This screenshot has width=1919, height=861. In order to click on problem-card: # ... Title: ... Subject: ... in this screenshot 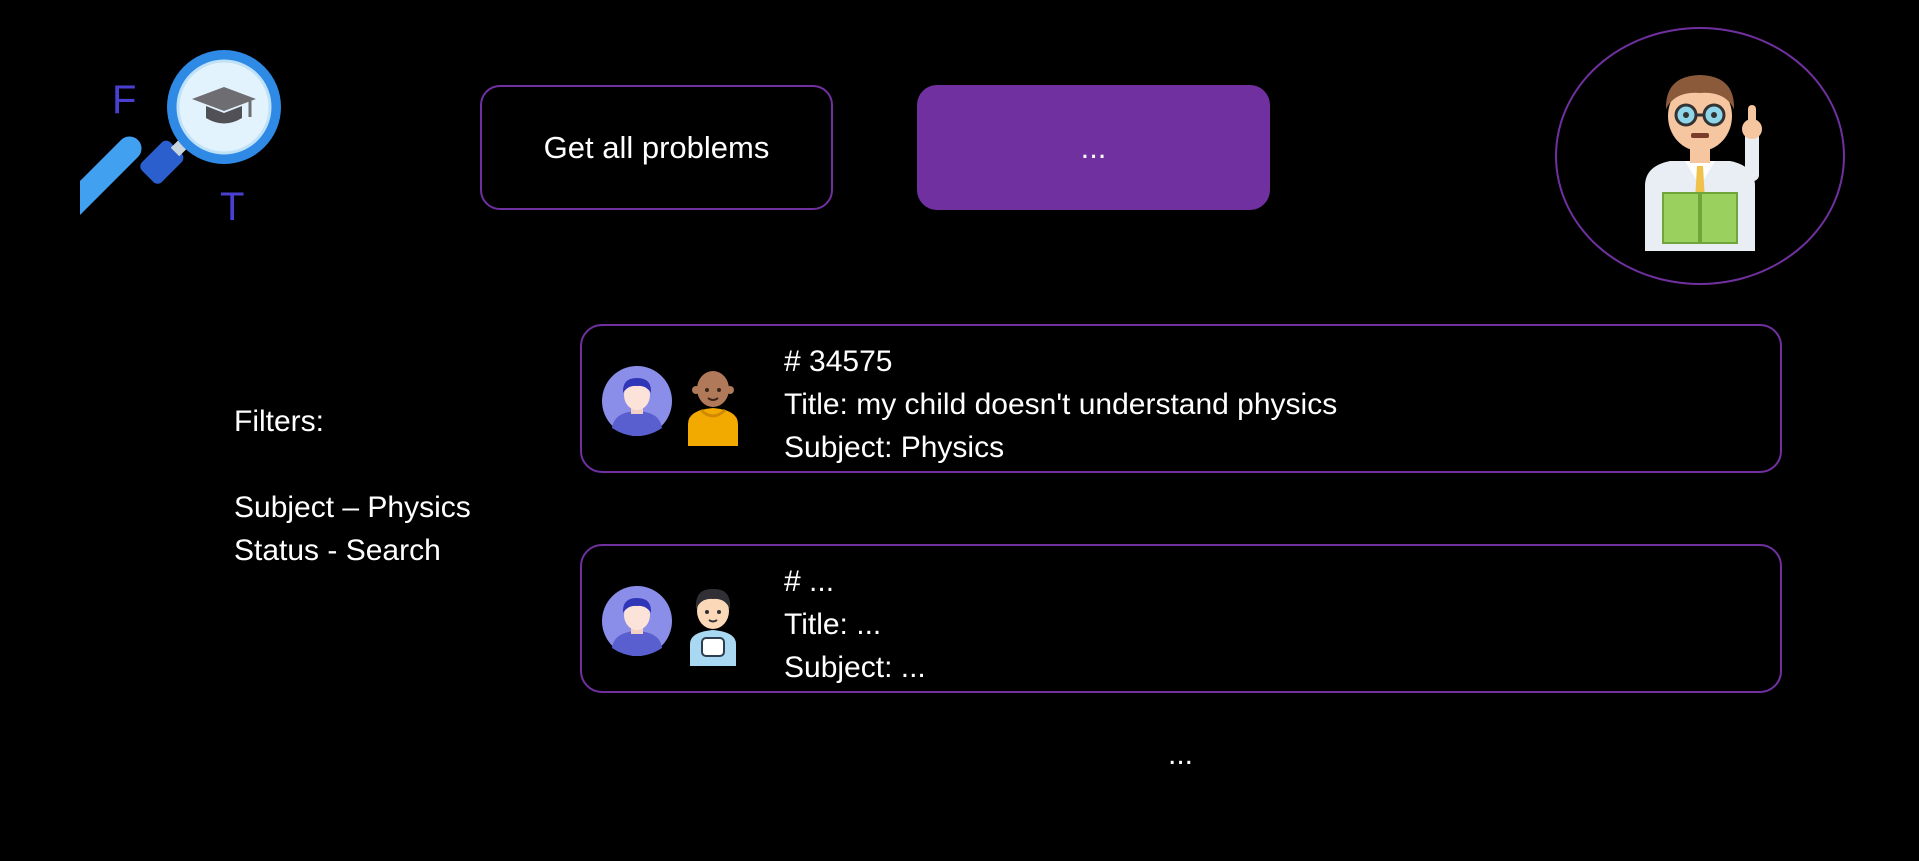, I will do `click(1181, 618)`.